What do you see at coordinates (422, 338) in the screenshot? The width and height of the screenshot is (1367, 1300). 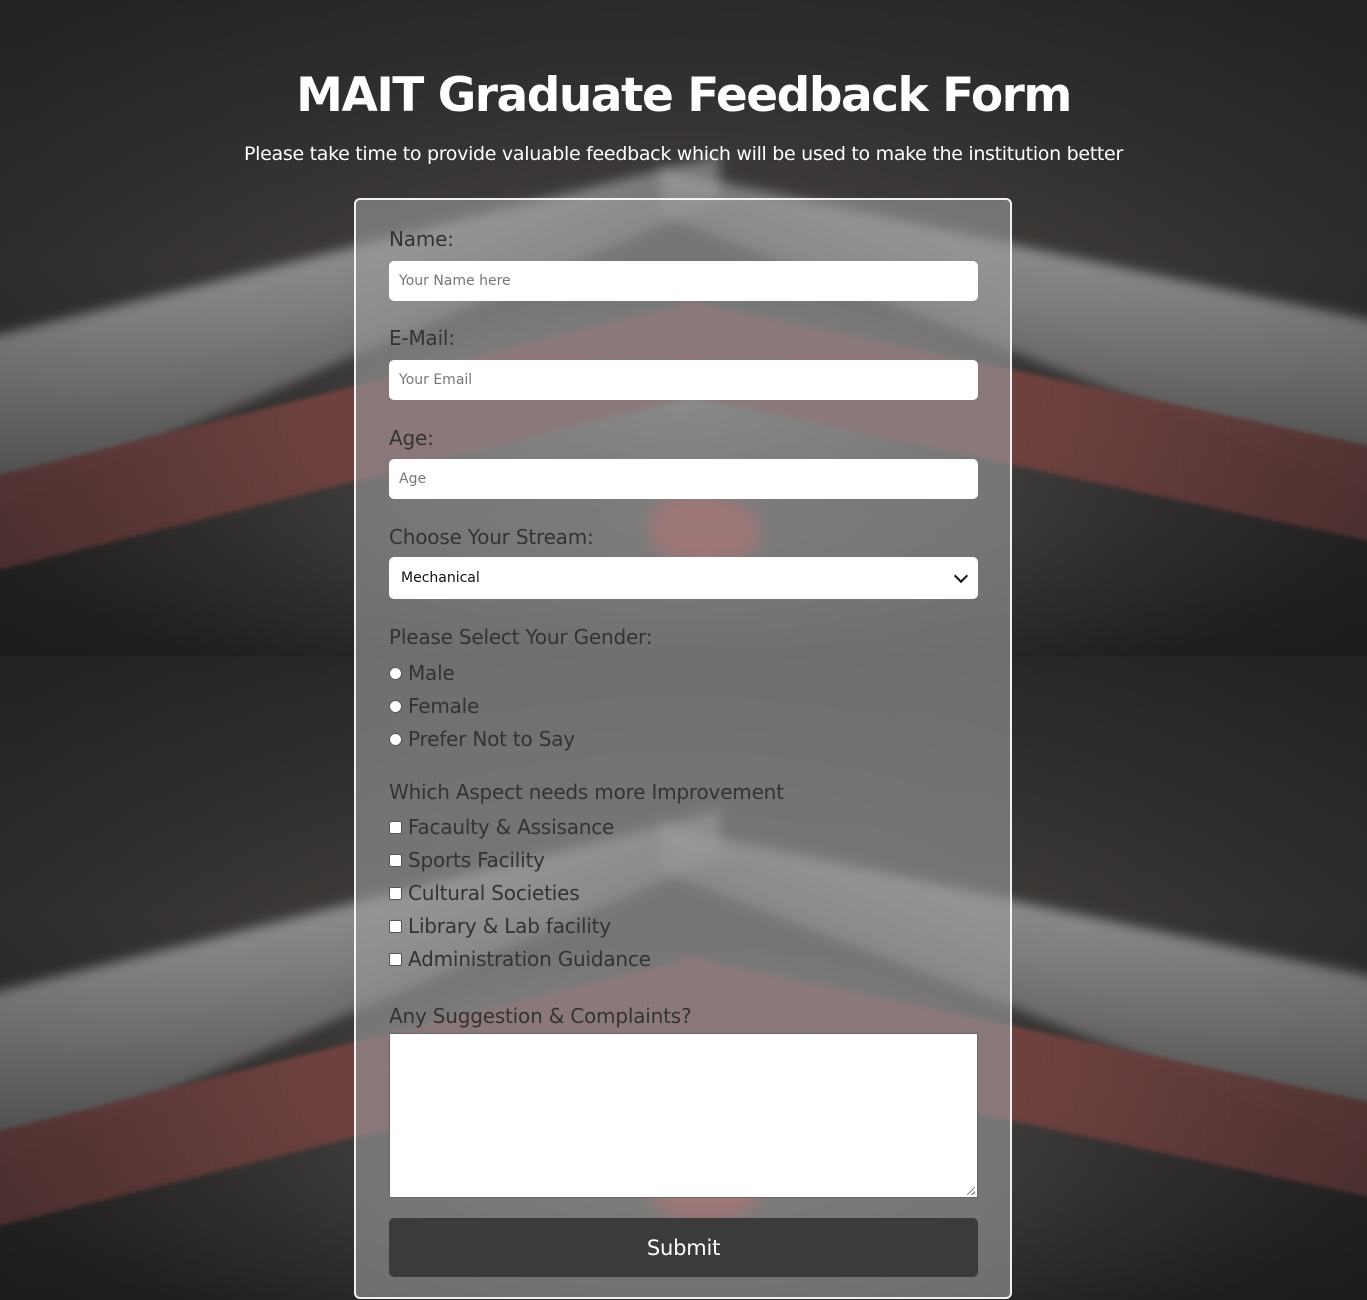 I see `email-label: E-Mail:` at bounding box center [422, 338].